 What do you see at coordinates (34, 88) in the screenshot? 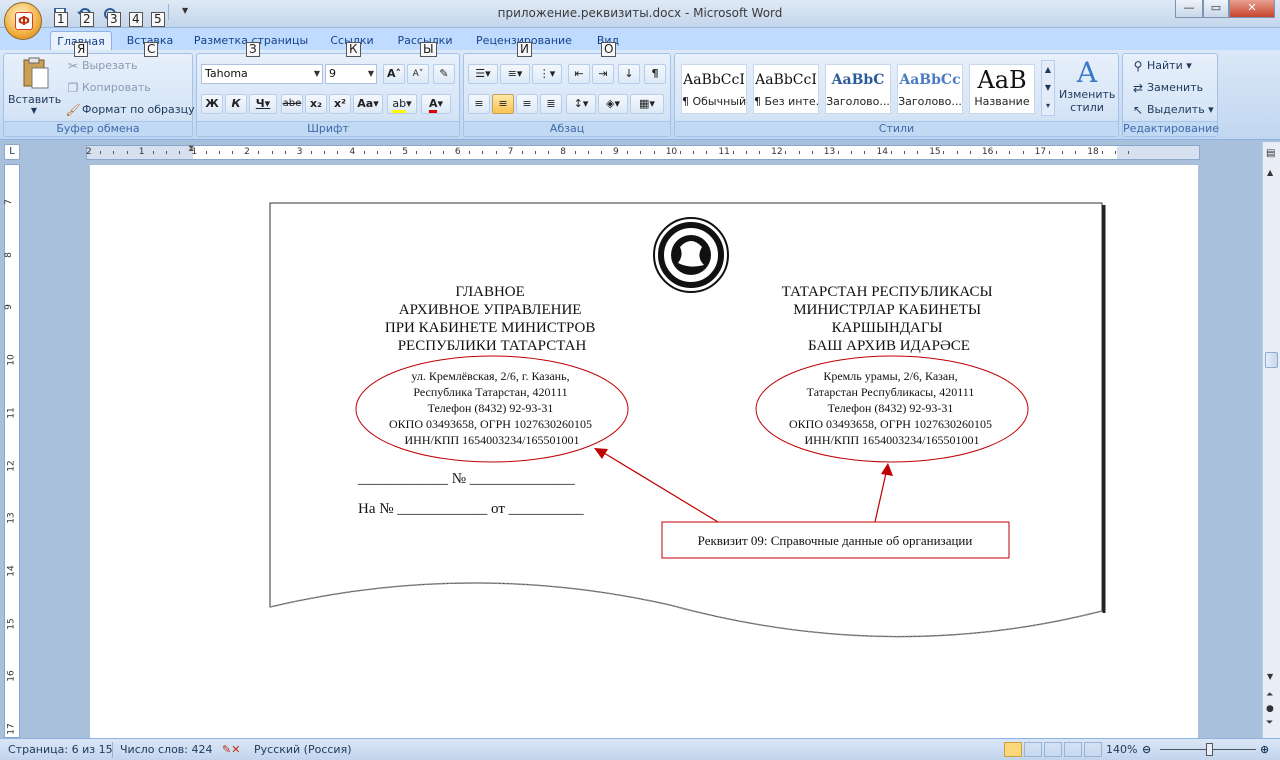
I see `paste-button: Вставить ▼` at bounding box center [34, 88].